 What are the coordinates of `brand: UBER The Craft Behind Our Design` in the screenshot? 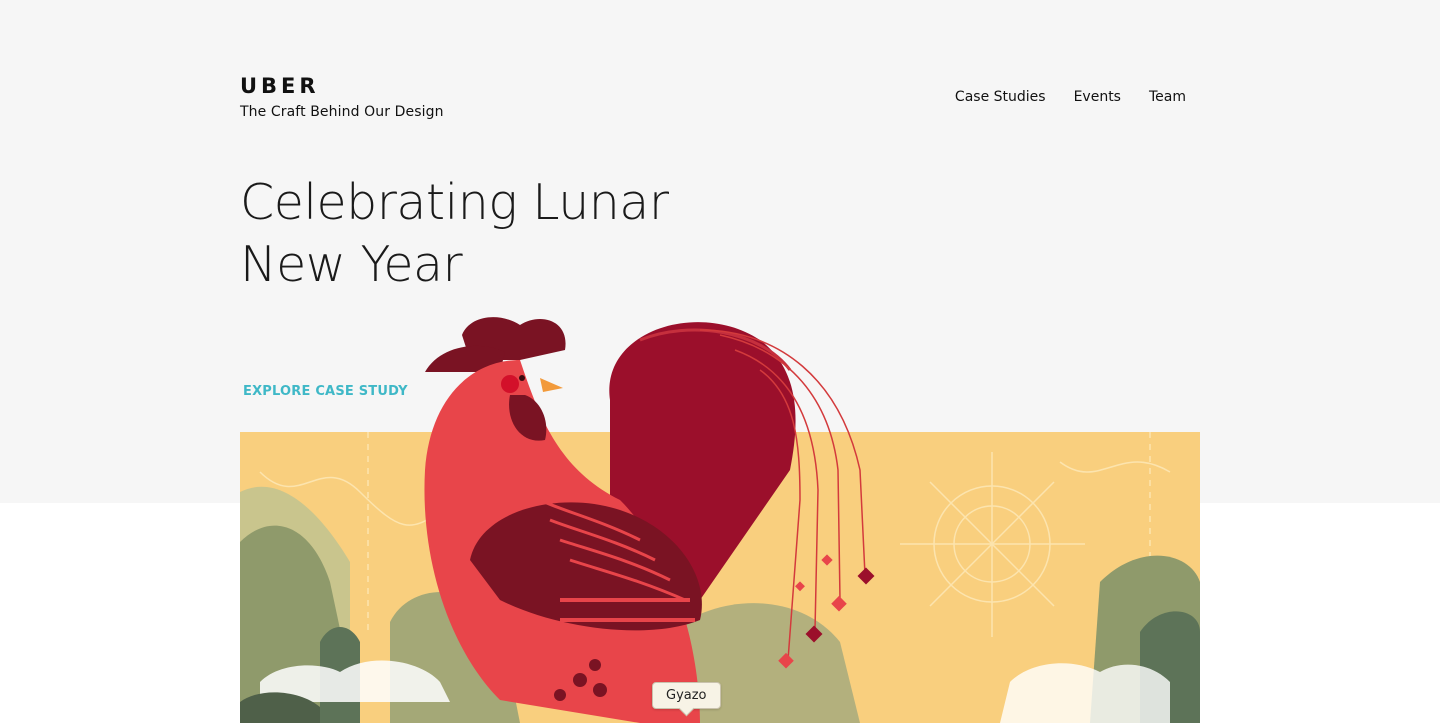 It's located at (342, 97).